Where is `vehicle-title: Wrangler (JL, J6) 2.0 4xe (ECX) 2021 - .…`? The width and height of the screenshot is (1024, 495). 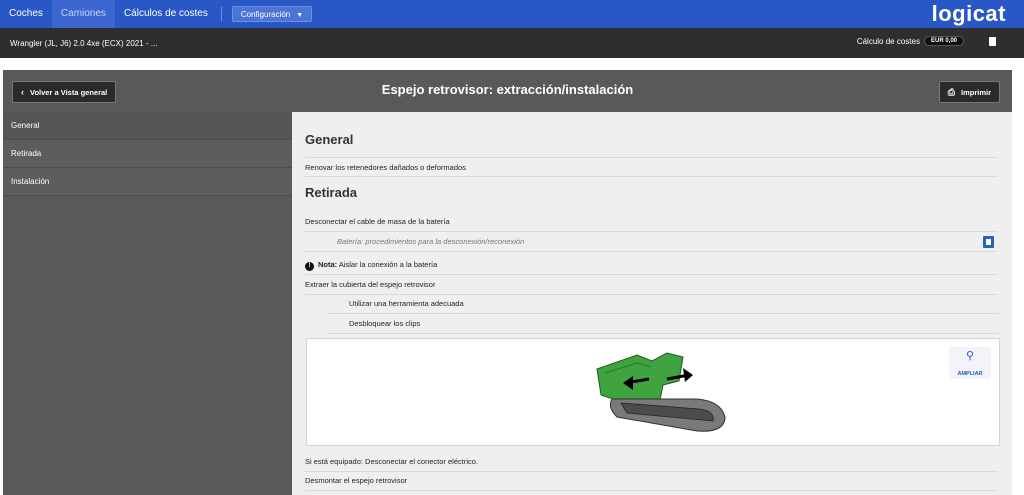 vehicle-title: Wrangler (JL, J6) 2.0 4xe (ECX) 2021 - .… is located at coordinates (78, 43).